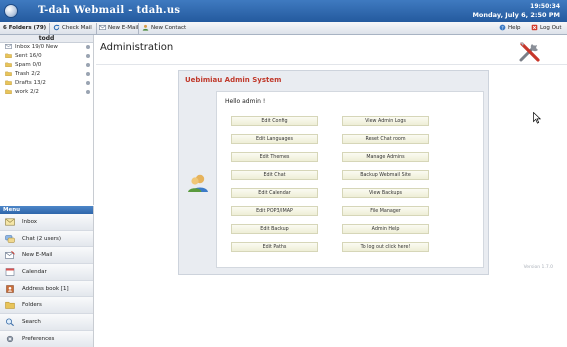  I want to click on admin-panel-title: Uebimiau Admin System, so click(233, 80).